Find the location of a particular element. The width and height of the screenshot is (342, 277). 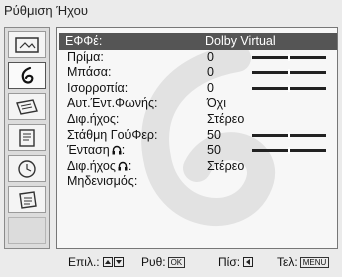

setting-label-text: Διφ.ήχος: is located at coordinates (93, 119).